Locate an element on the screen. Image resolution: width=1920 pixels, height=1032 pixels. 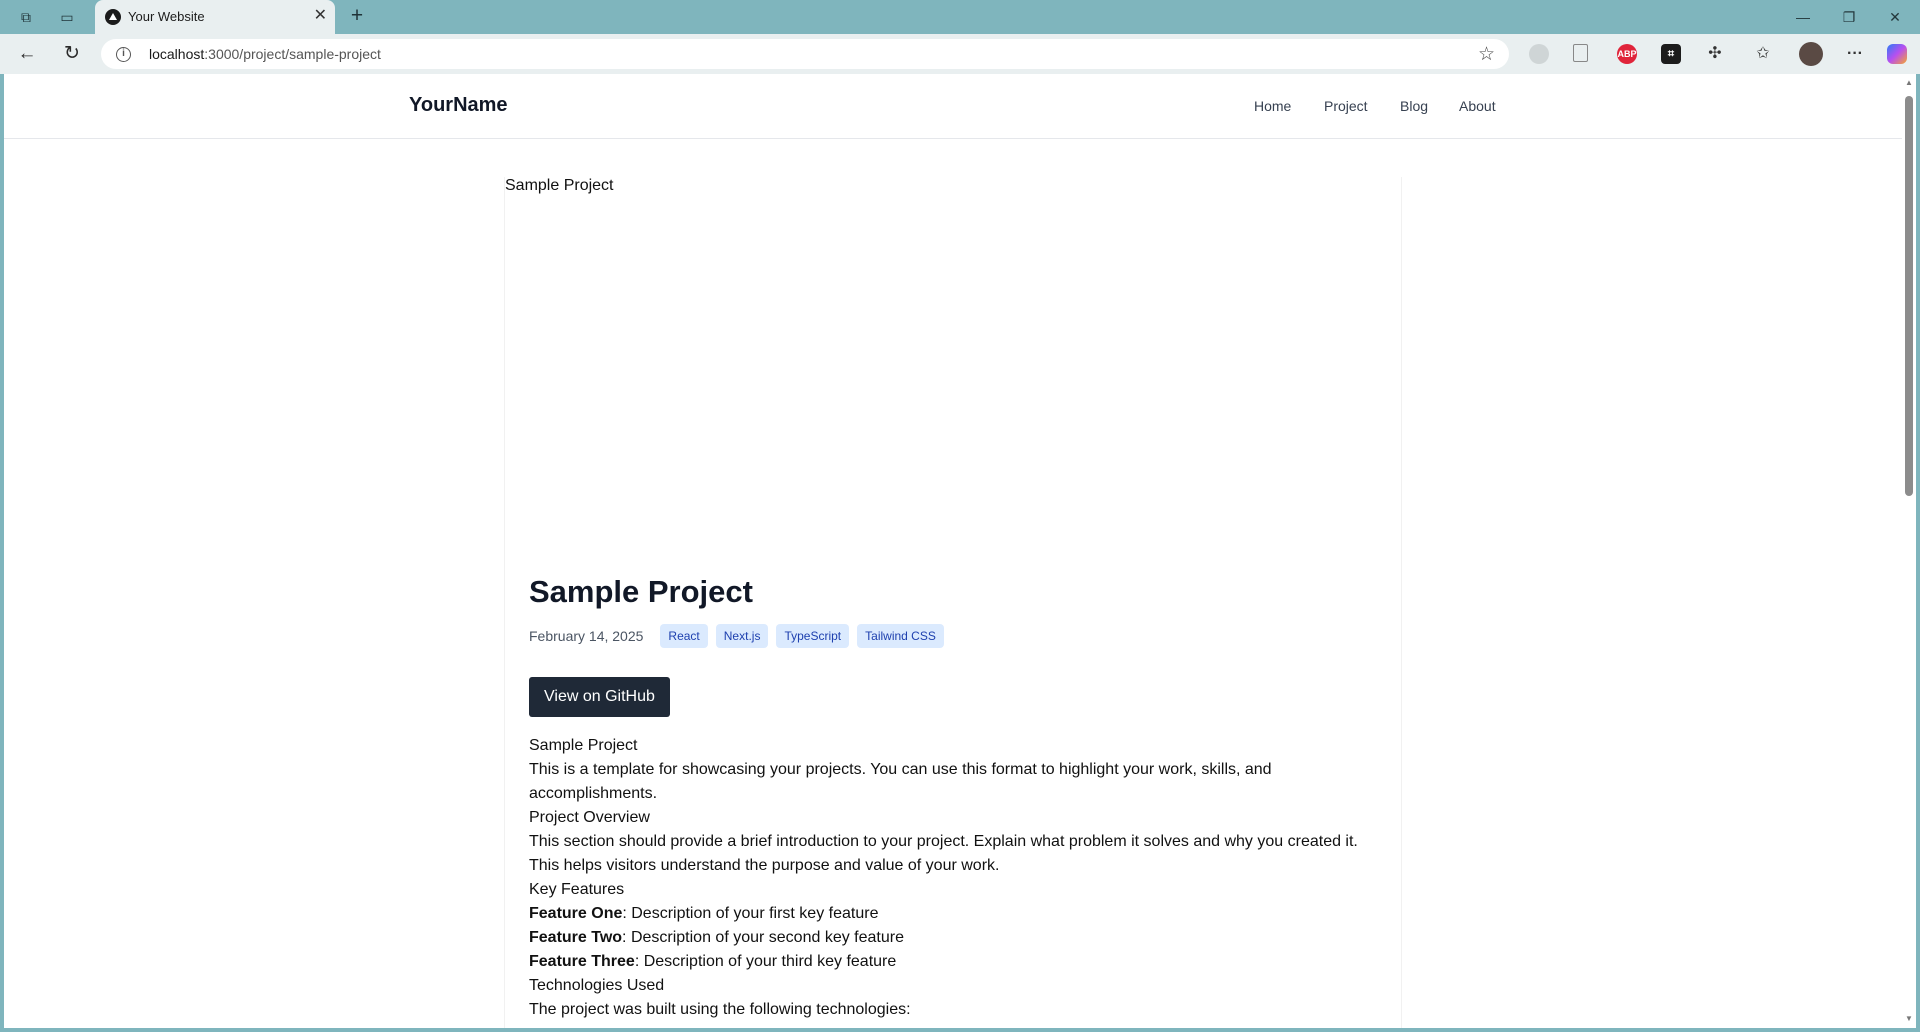
tag-badge: Tailwind CSS is located at coordinates (900, 636).